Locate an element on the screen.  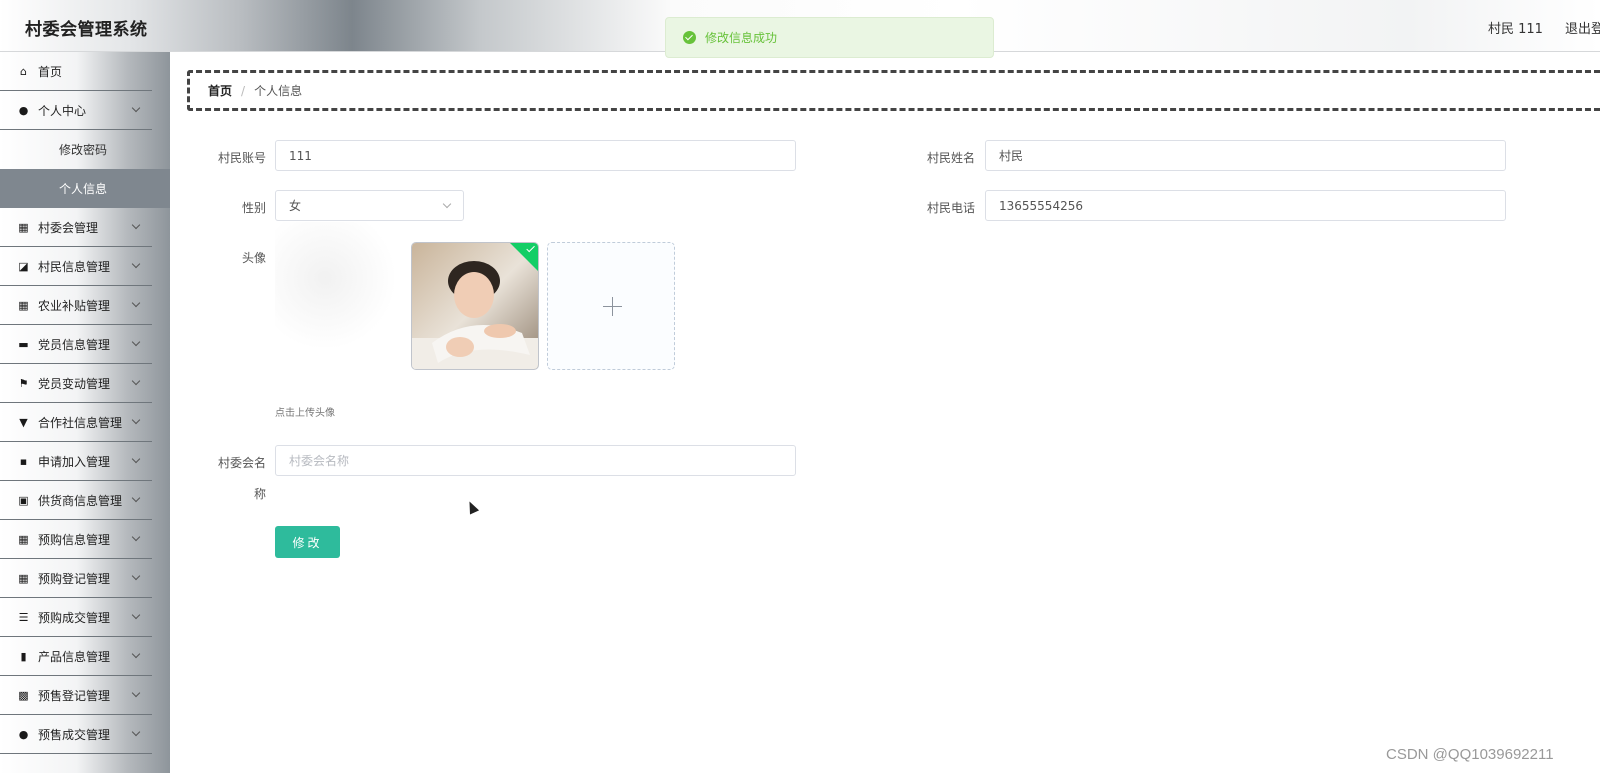
sidebar-item-label: 申请加入管理 is located at coordinates (74, 461).